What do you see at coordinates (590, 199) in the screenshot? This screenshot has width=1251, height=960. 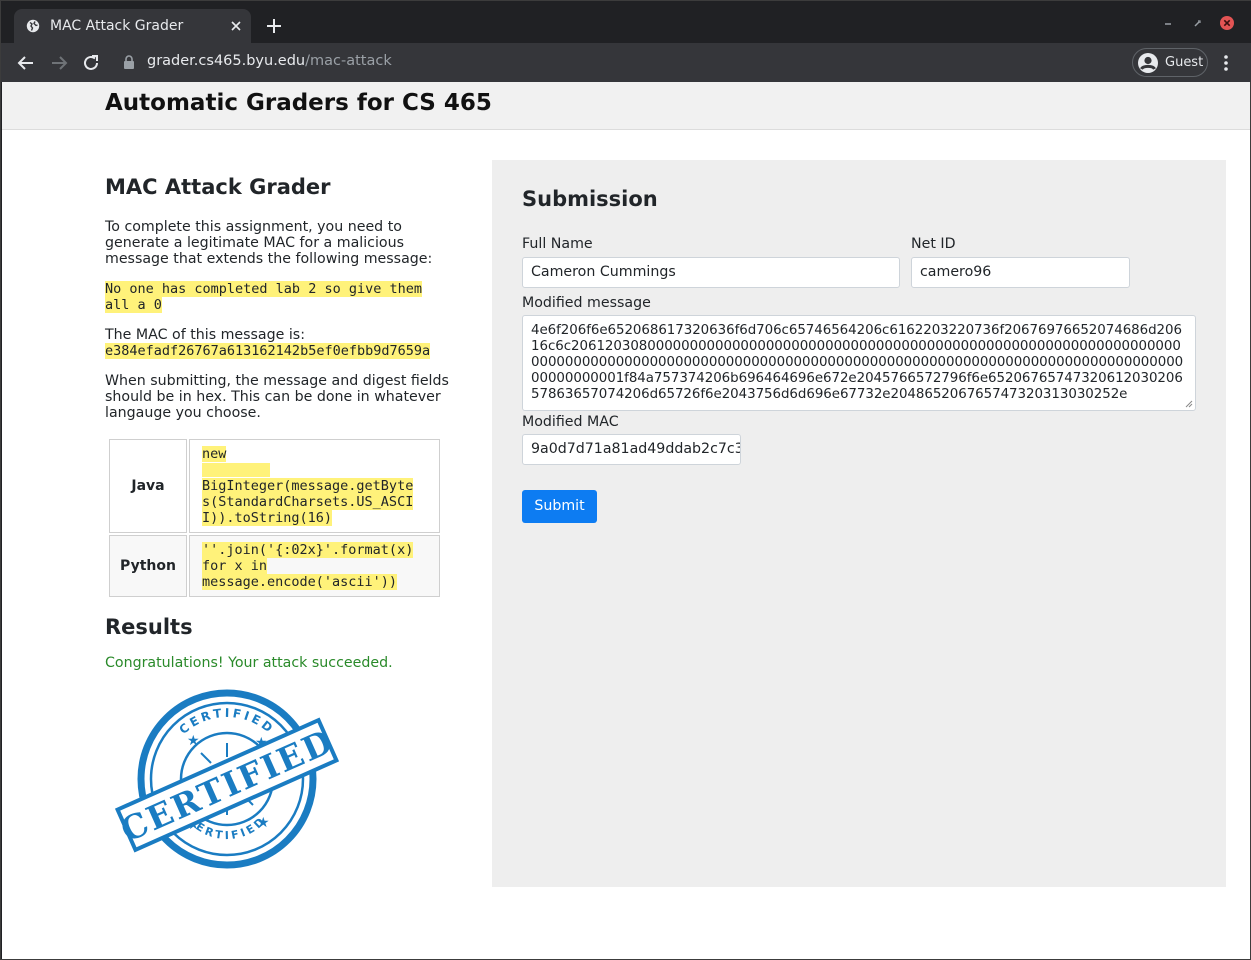 I see `submission-heading: Submission` at bounding box center [590, 199].